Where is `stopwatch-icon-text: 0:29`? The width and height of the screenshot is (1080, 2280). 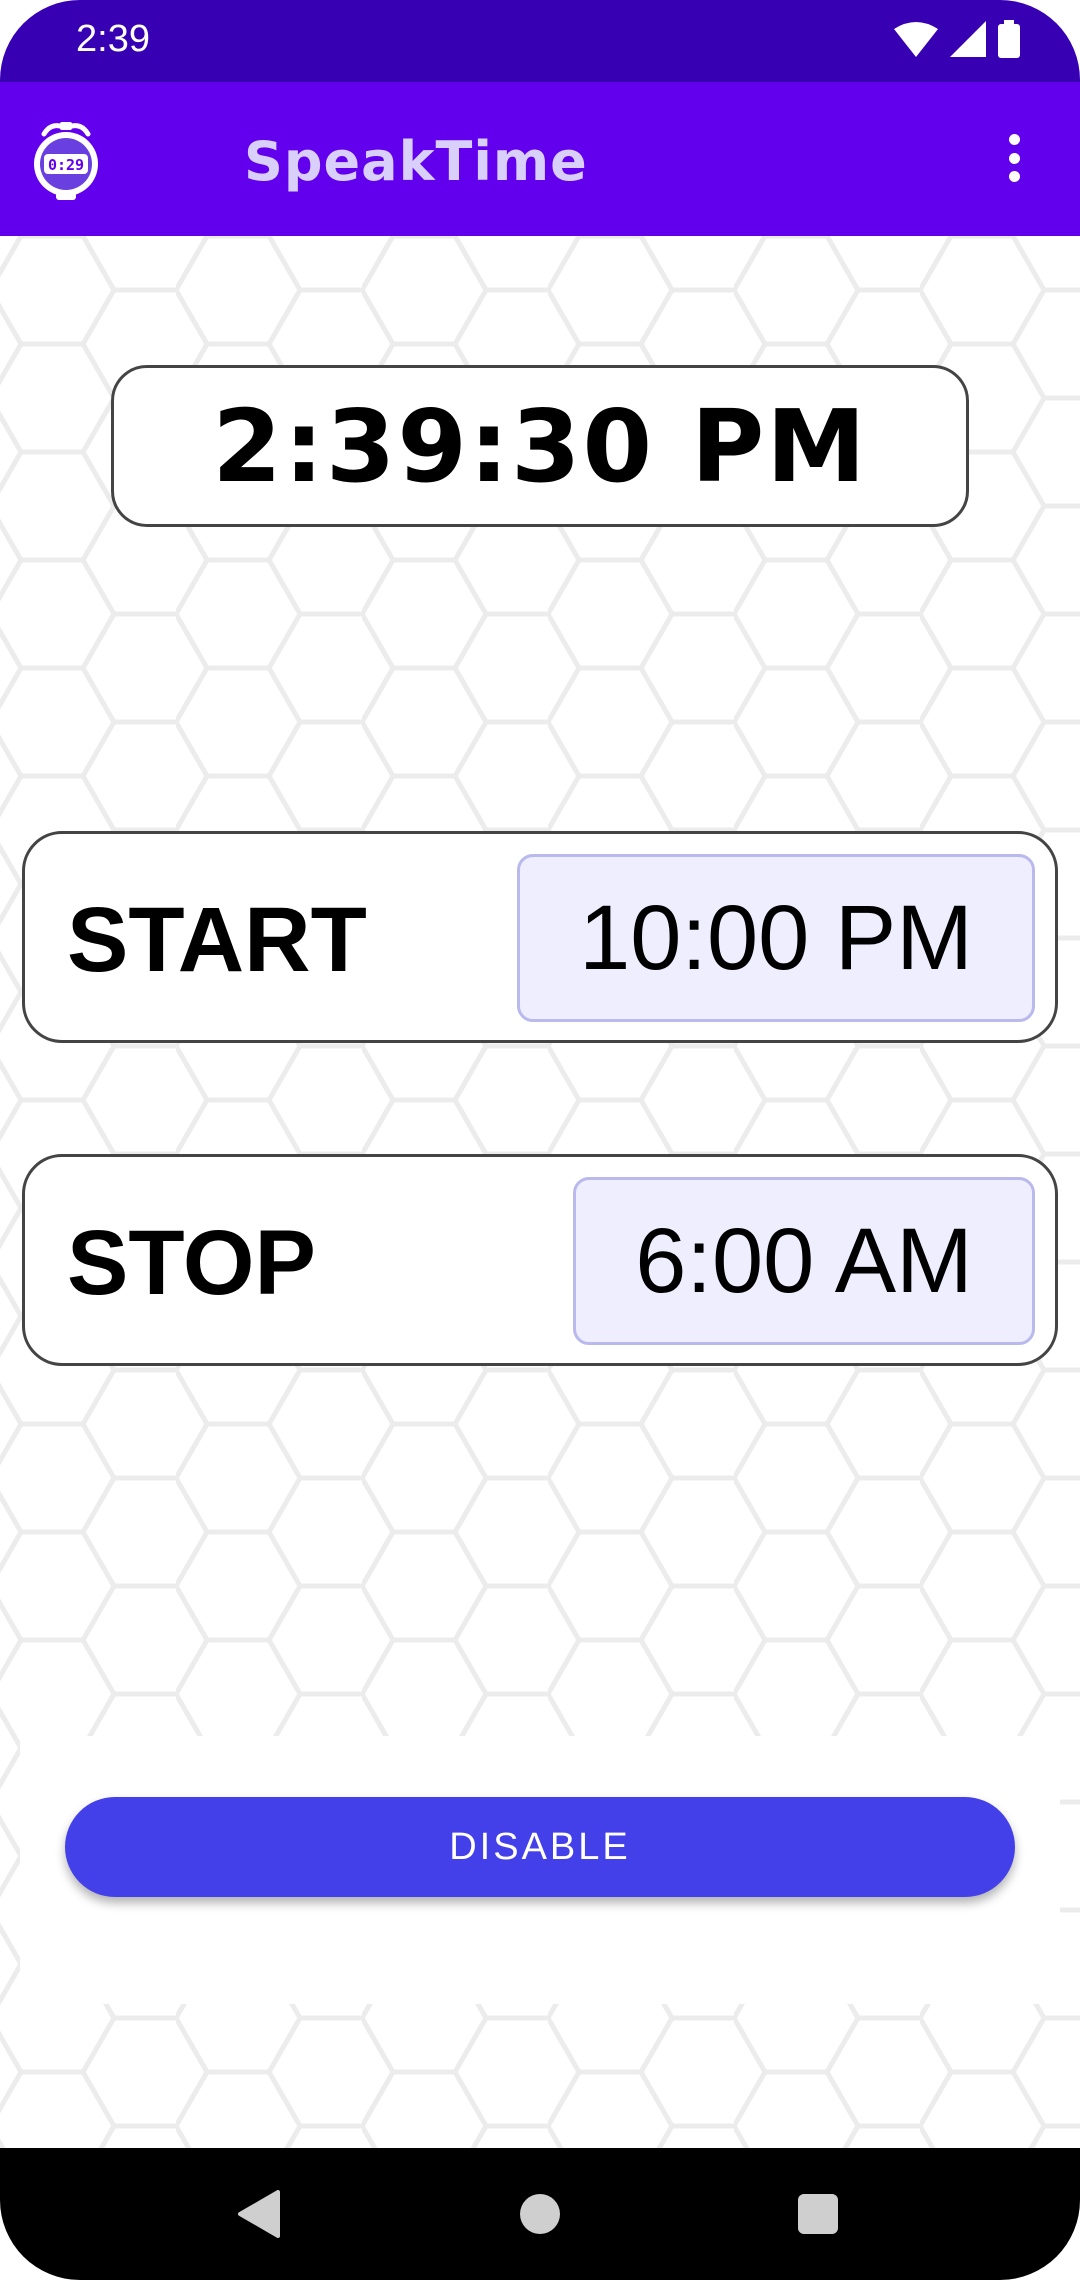
stopwatch-icon-text: 0:29 is located at coordinates (66, 165).